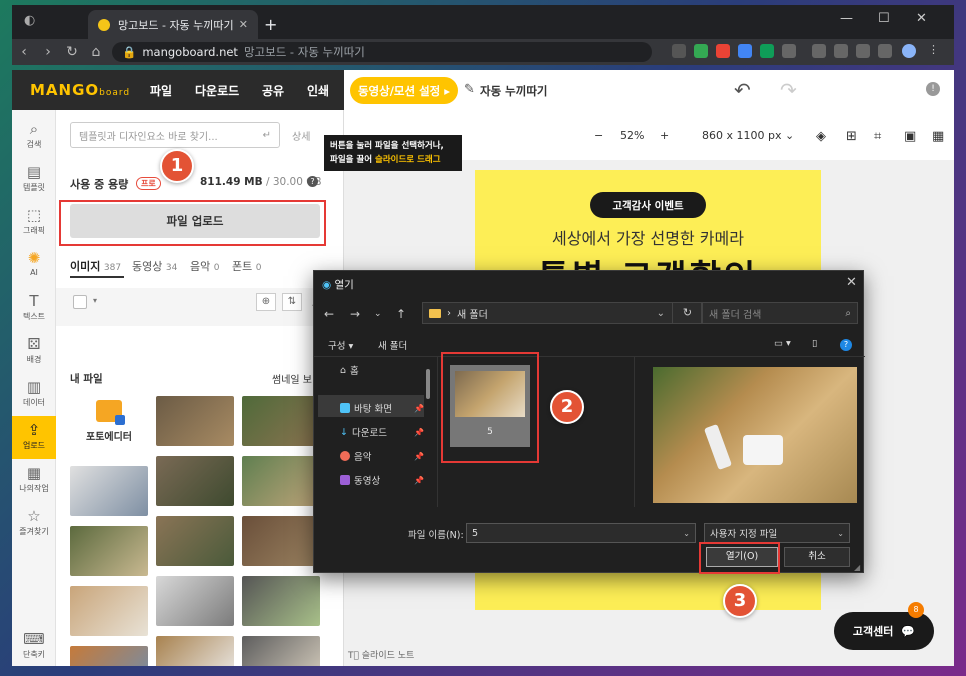 This screenshot has height=676, width=966. I want to click on sidebar-item-music: 음악 📌, so click(382, 456).